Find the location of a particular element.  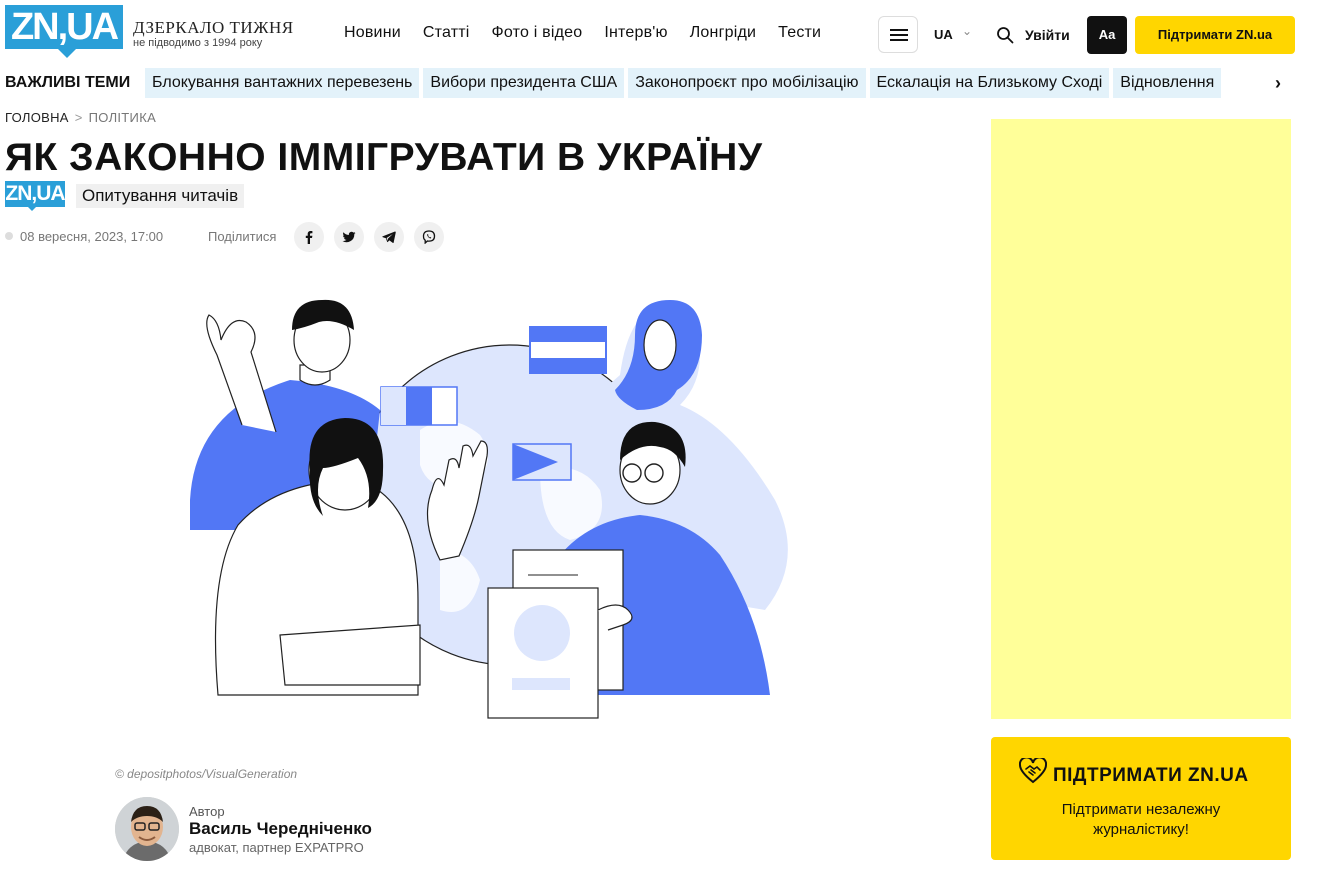

language-selector: UA is located at coordinates (943, 34).